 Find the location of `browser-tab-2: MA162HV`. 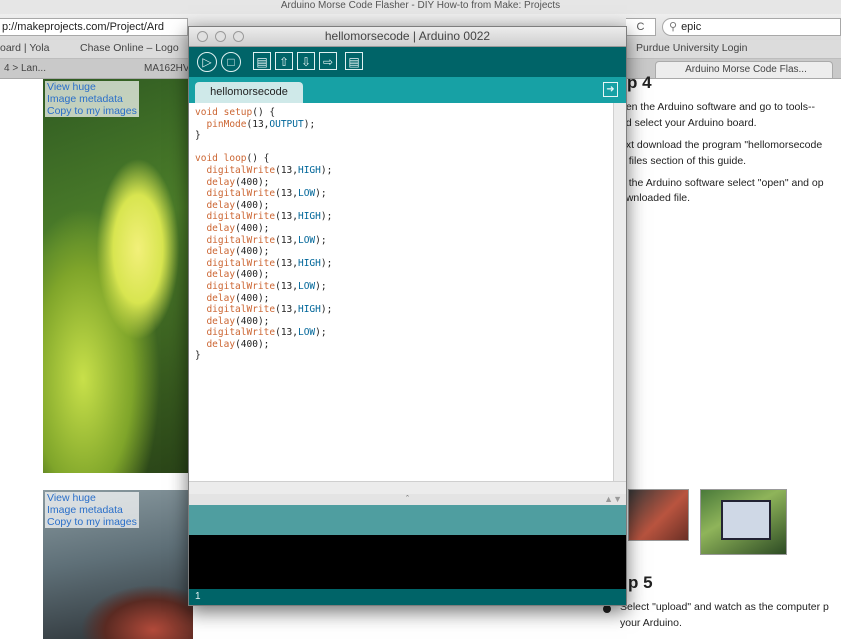

browser-tab-2: MA162HV is located at coordinates (165, 69).